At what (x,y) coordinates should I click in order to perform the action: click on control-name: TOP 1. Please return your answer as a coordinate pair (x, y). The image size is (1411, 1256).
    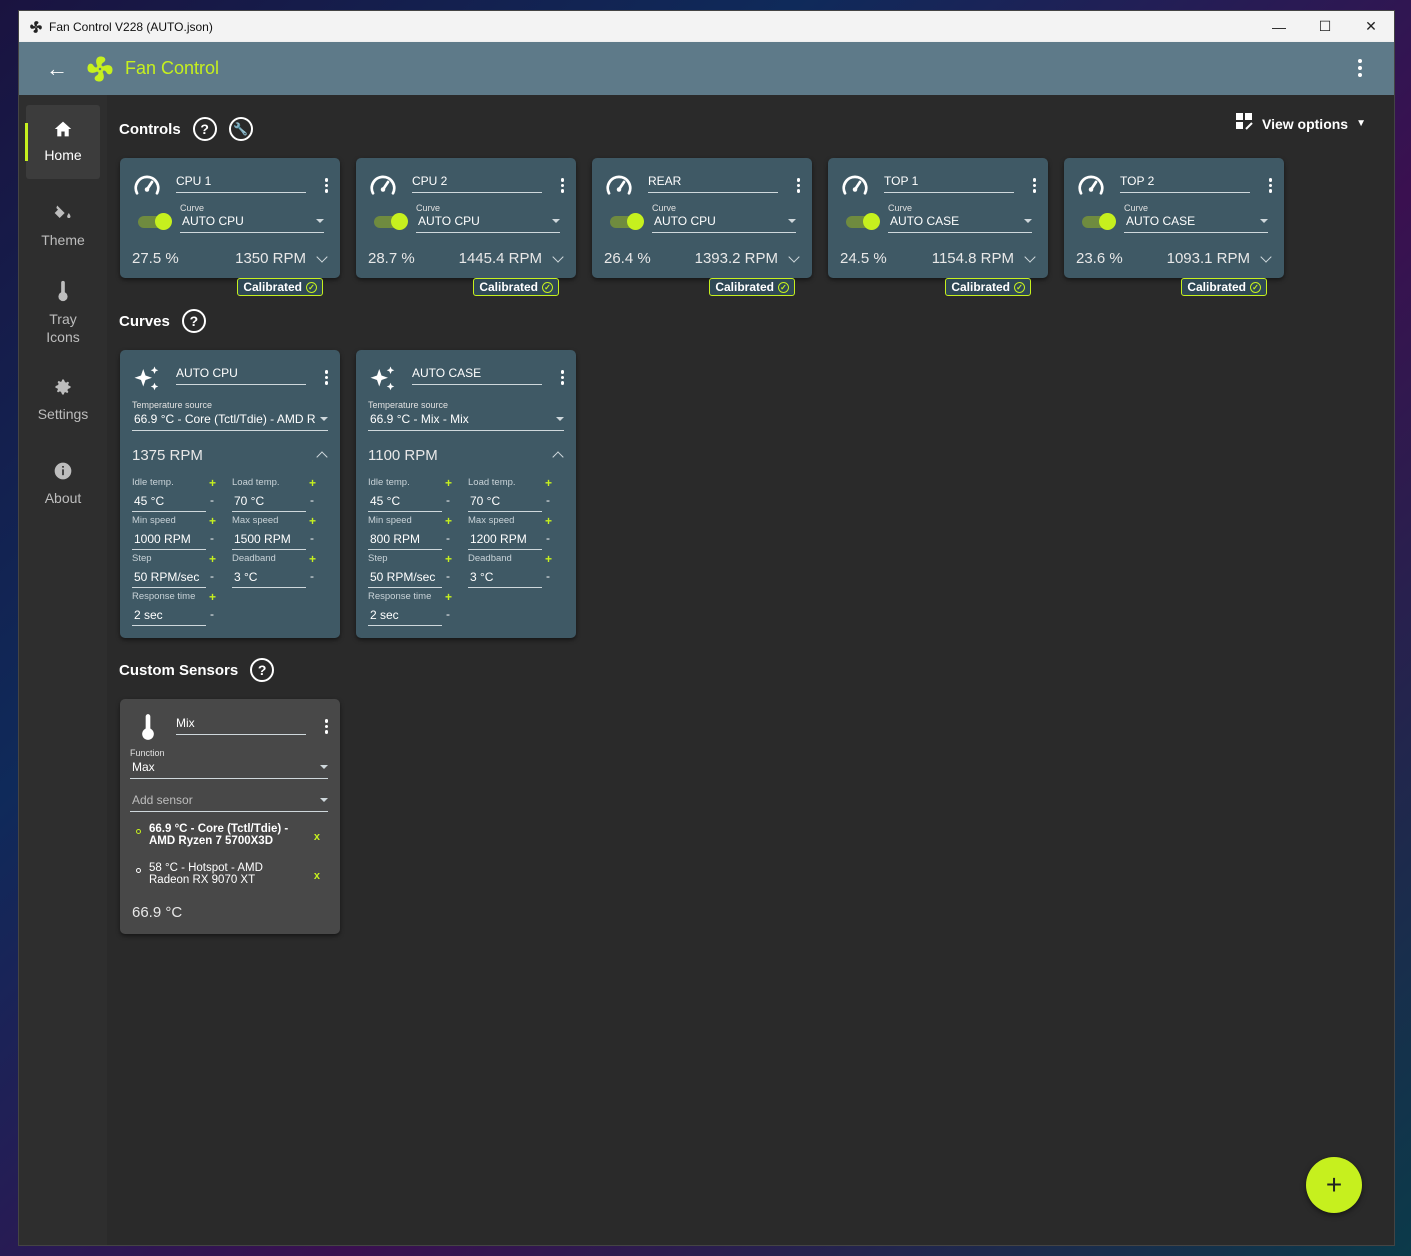
    Looking at the image, I should click on (949, 183).